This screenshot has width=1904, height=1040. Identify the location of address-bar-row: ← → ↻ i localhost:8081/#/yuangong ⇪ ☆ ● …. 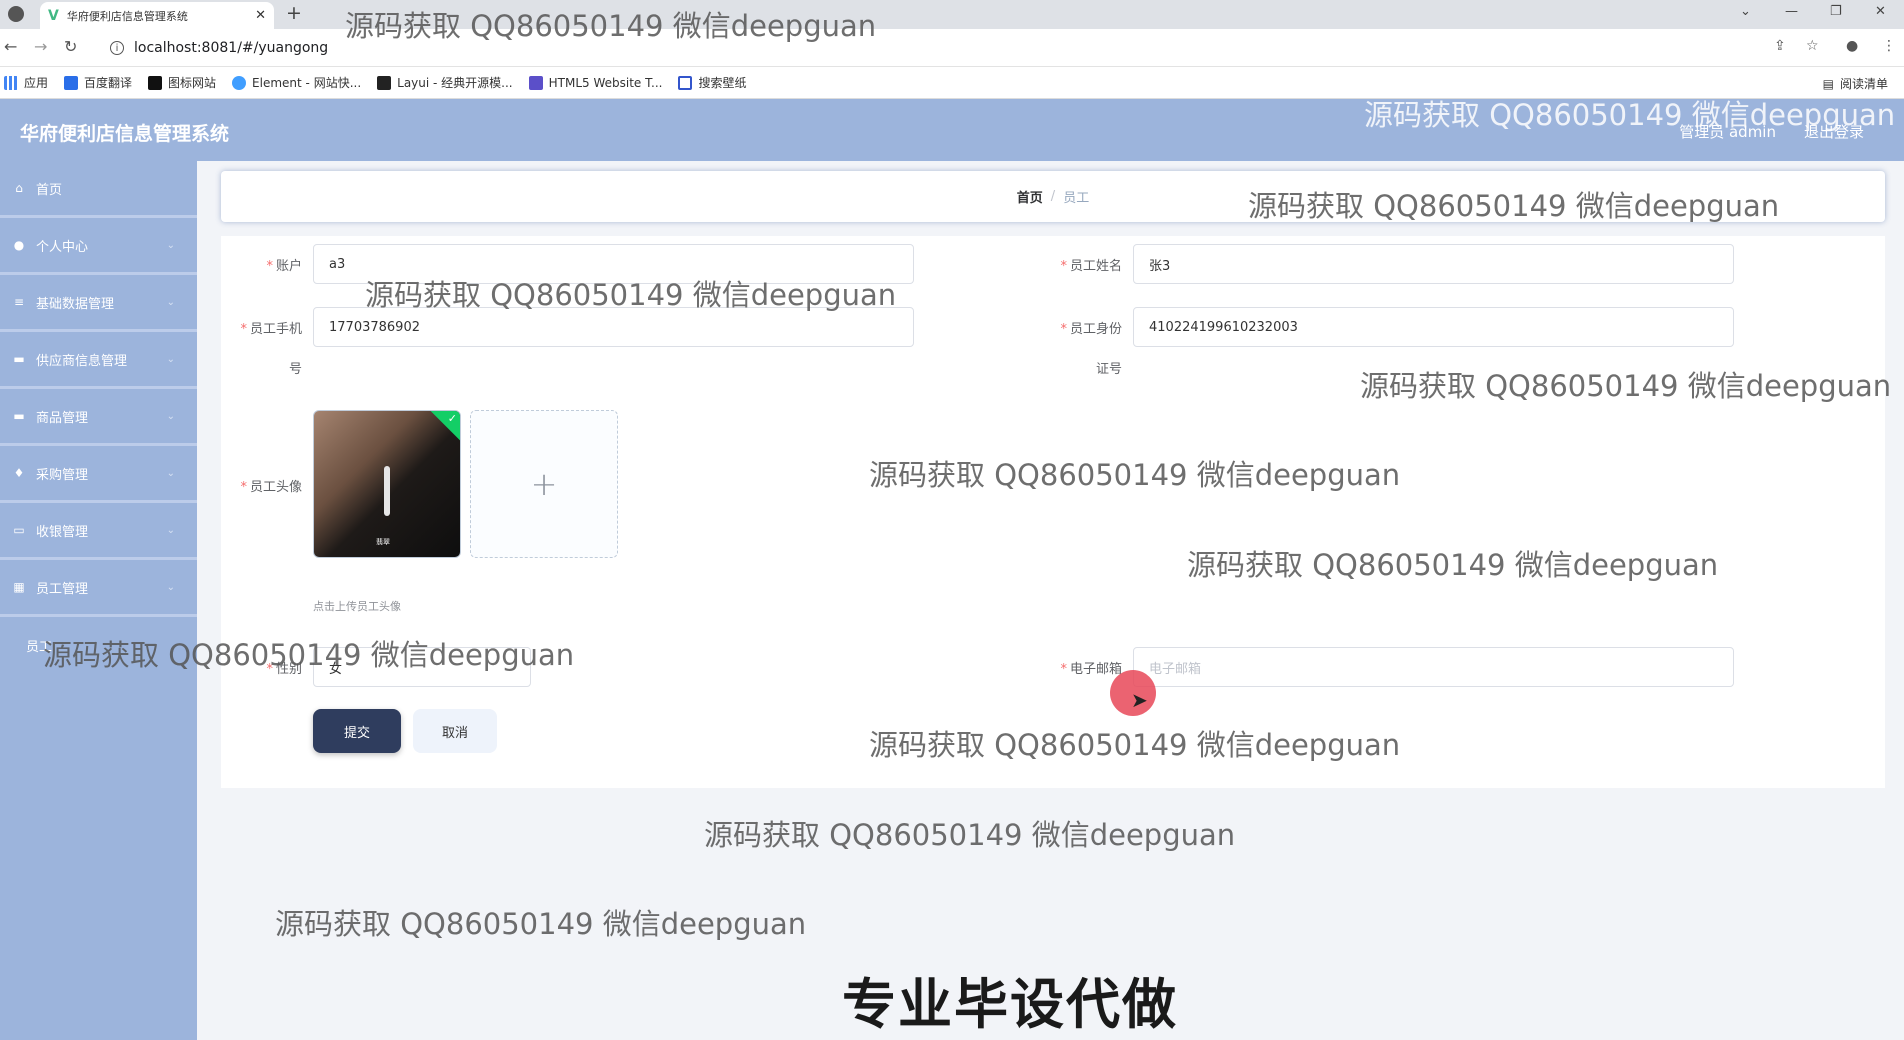
(952, 48).